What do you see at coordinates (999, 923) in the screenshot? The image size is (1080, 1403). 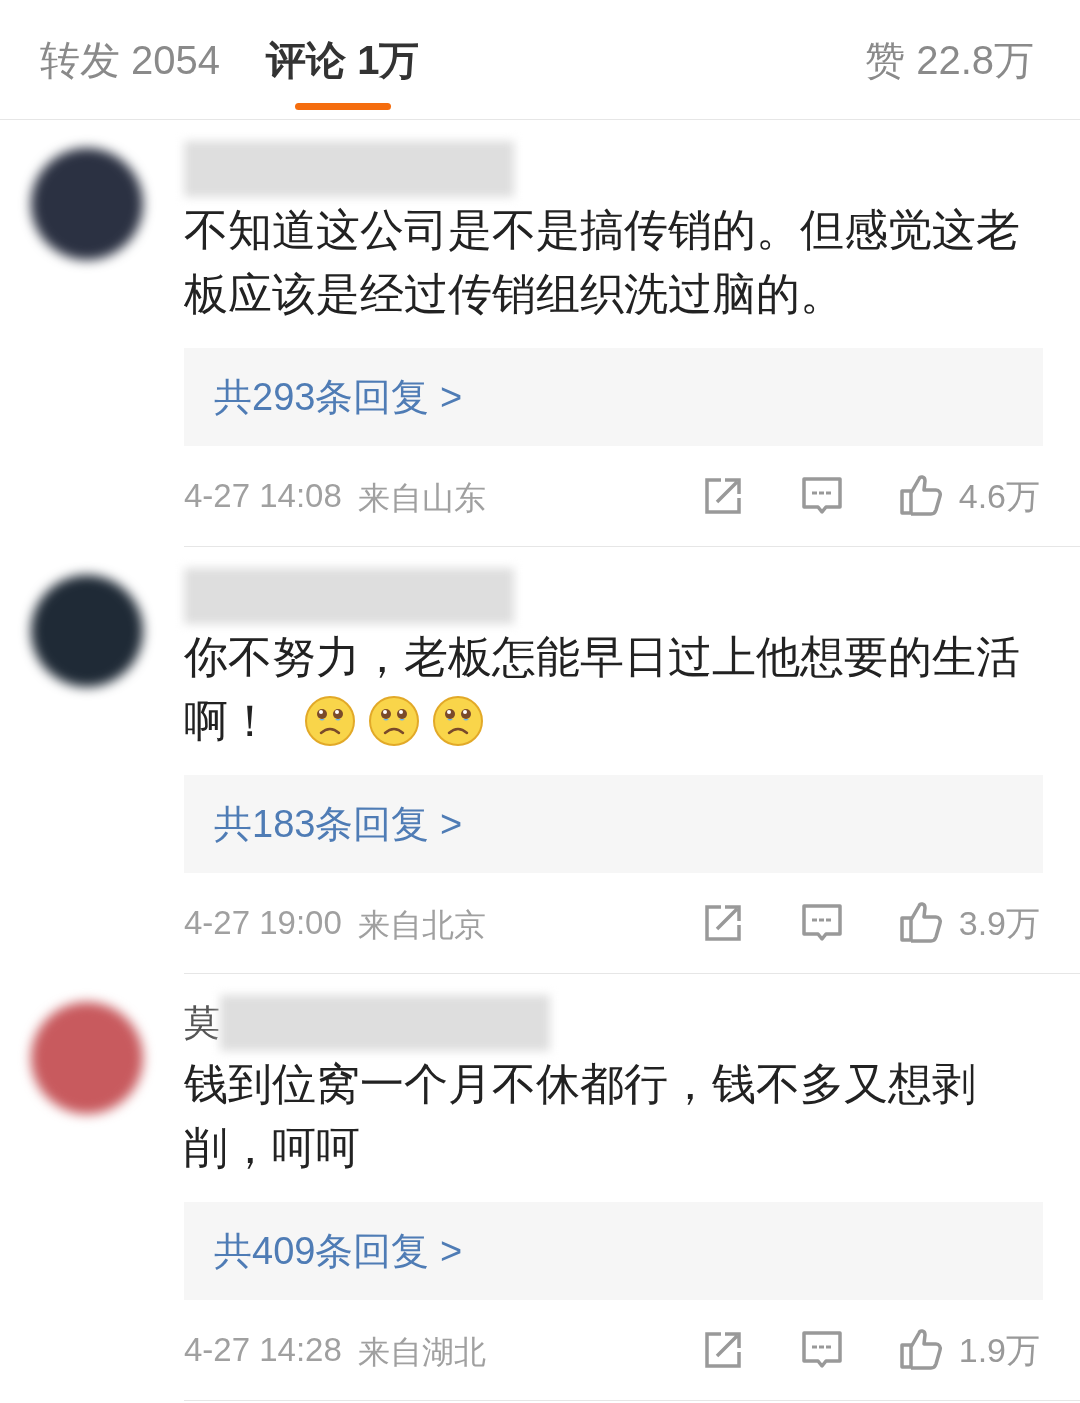 I see `like-count: 3.9万` at bounding box center [999, 923].